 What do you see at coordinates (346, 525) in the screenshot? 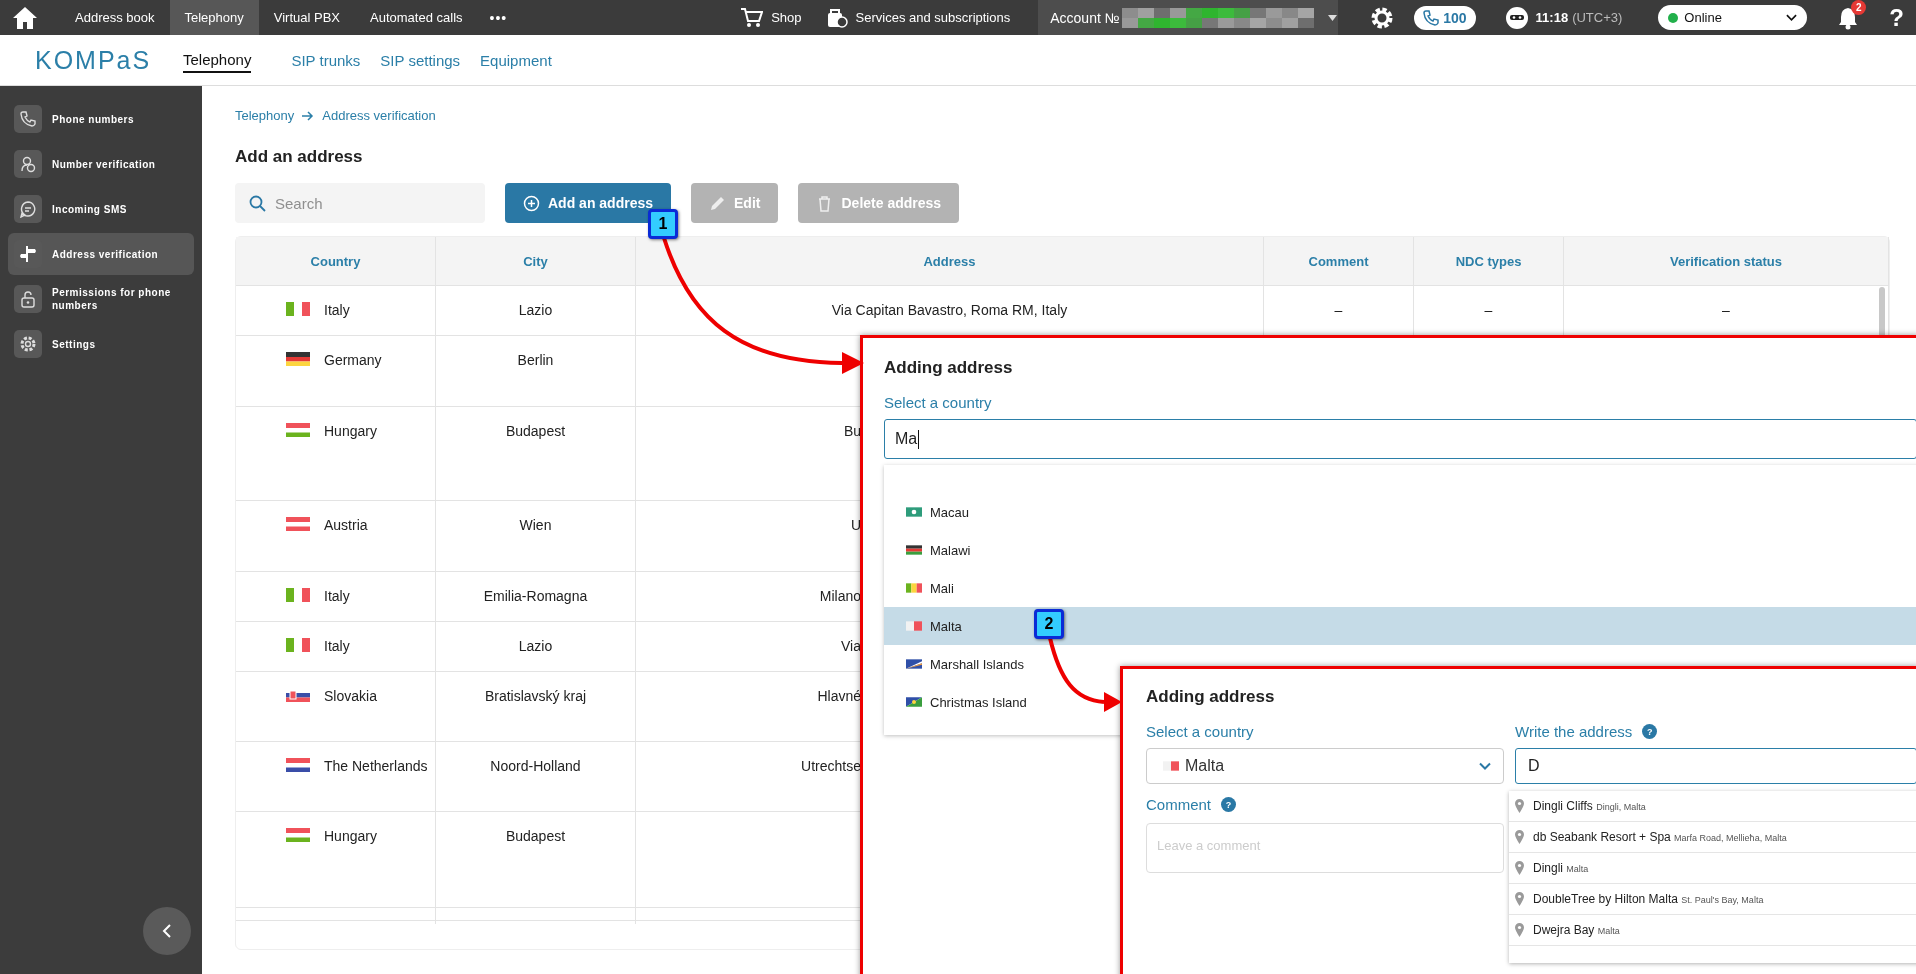
I see `country-name: Austria` at bounding box center [346, 525].